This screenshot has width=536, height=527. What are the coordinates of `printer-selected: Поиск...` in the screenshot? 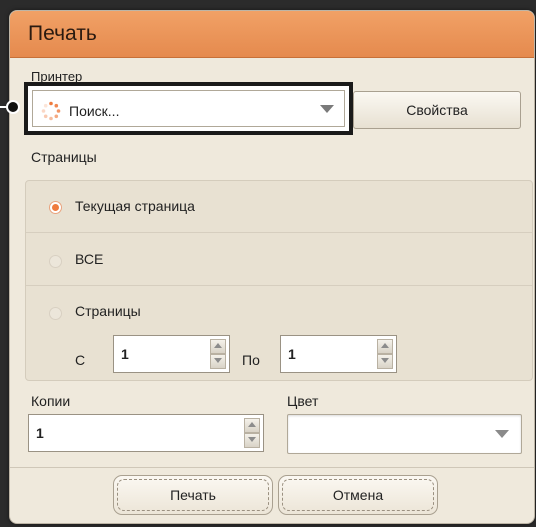 It's located at (94, 111).